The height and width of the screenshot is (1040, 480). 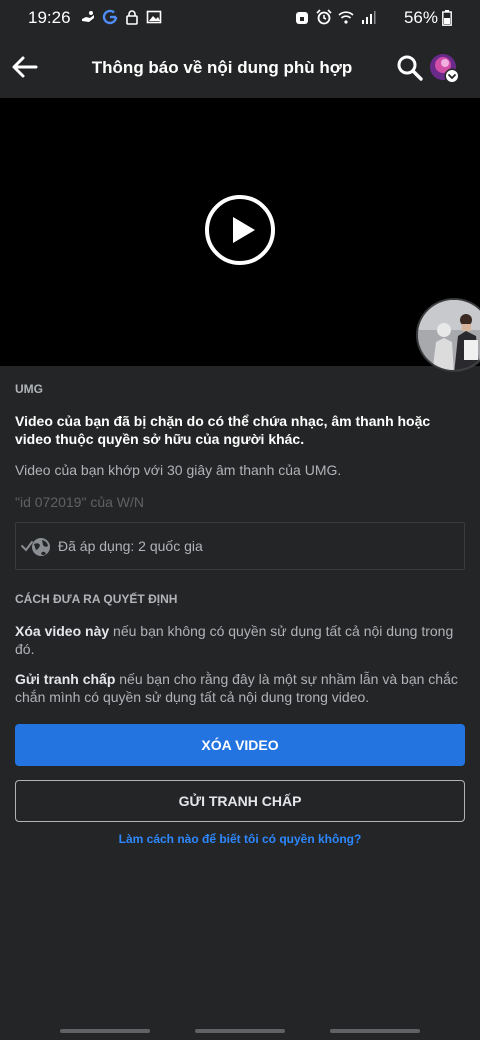 I want to click on system-nav-bar, so click(x=240, y=1030).